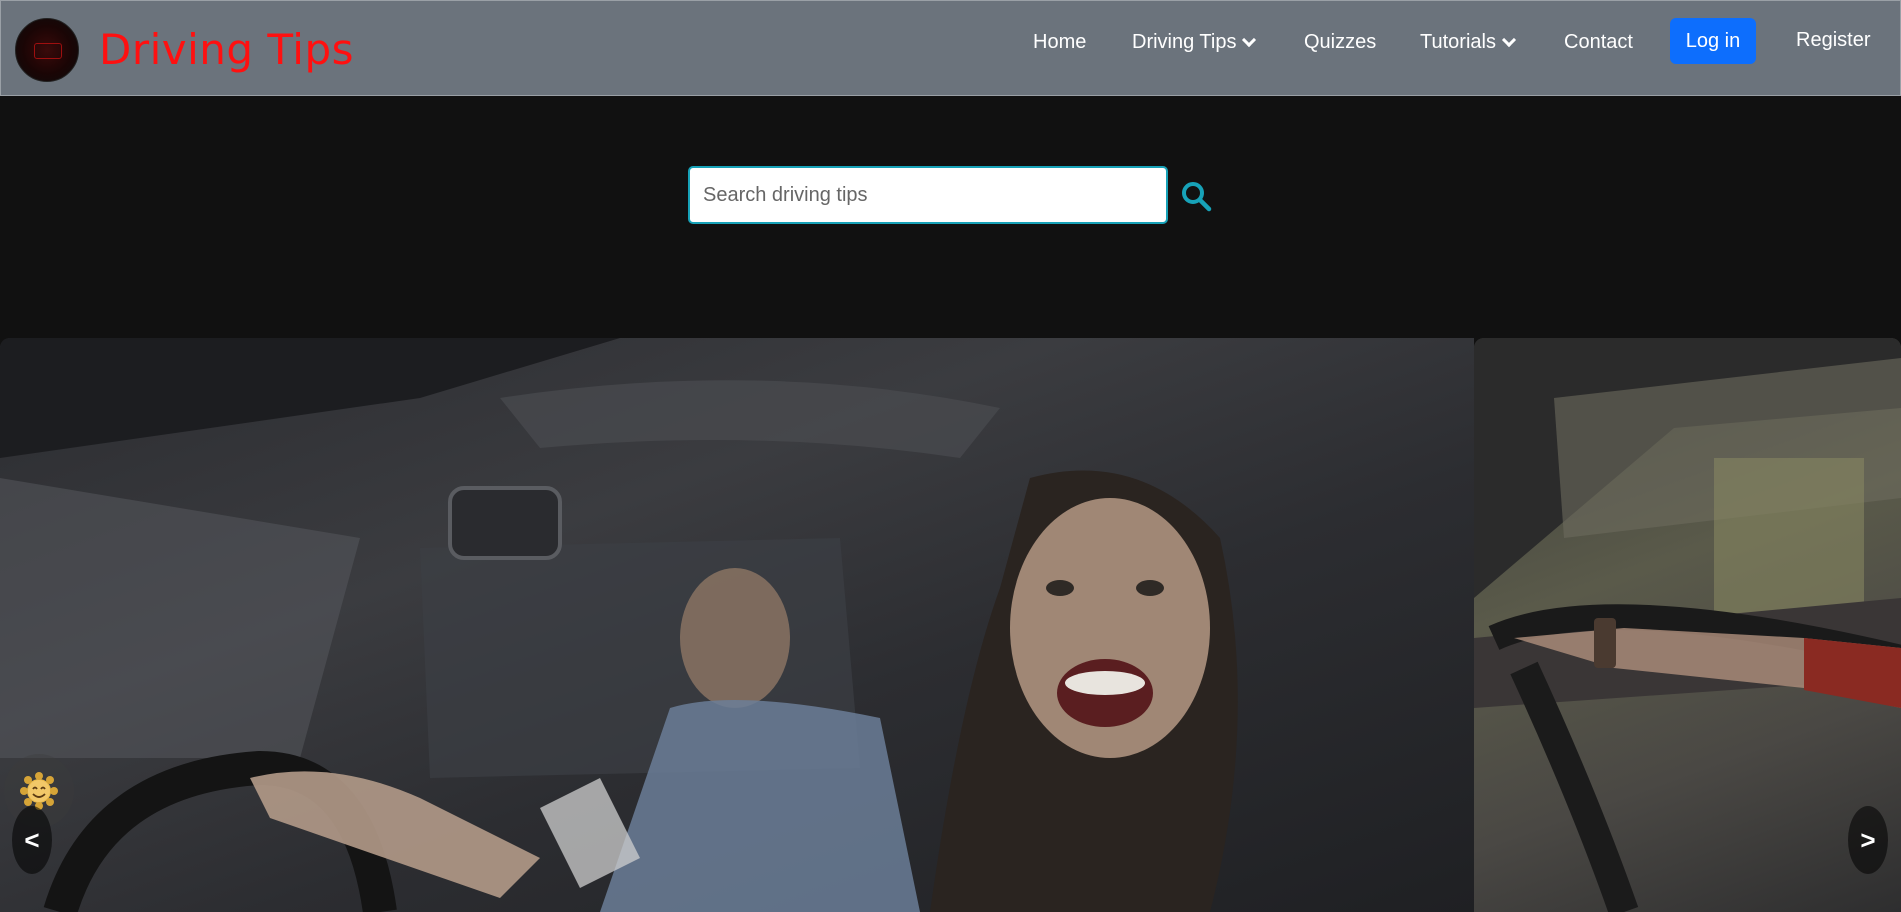 The height and width of the screenshot is (912, 1901). Describe the element at coordinates (226, 49) in the screenshot. I see `brand-name: Driving Tips` at that location.